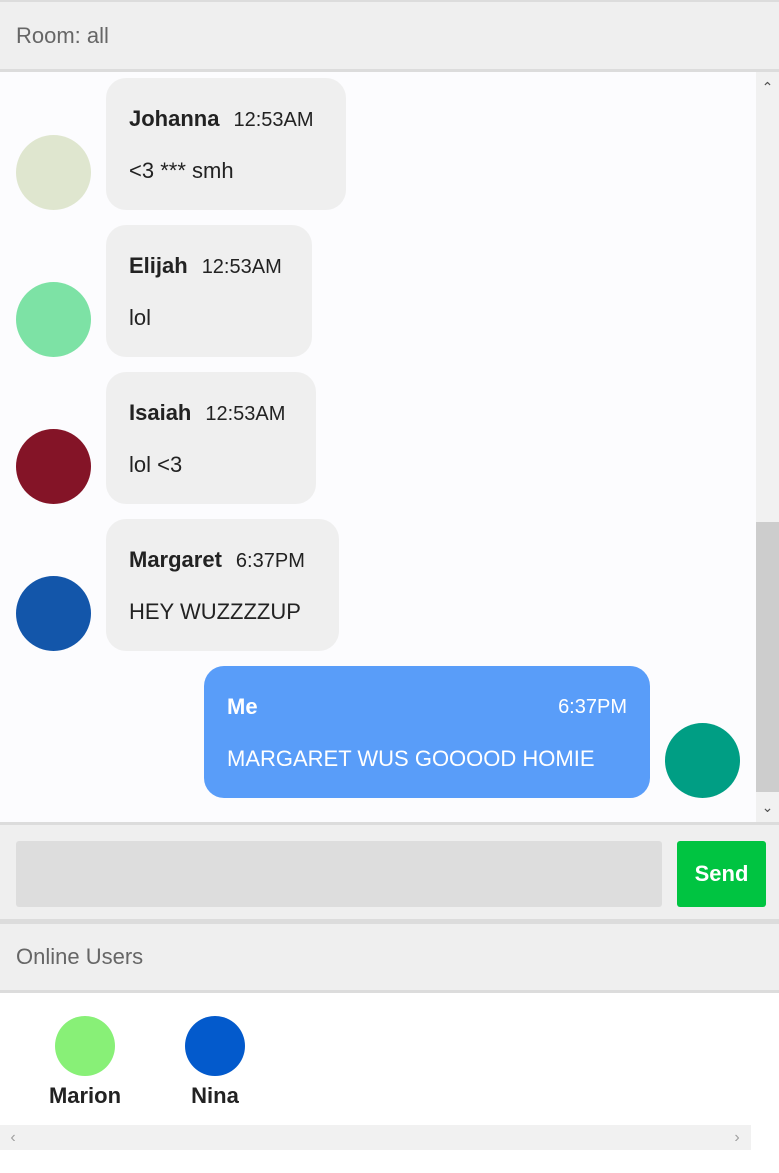 This screenshot has width=779, height=1173. I want to click on online-user: Nina, so click(215, 1062).